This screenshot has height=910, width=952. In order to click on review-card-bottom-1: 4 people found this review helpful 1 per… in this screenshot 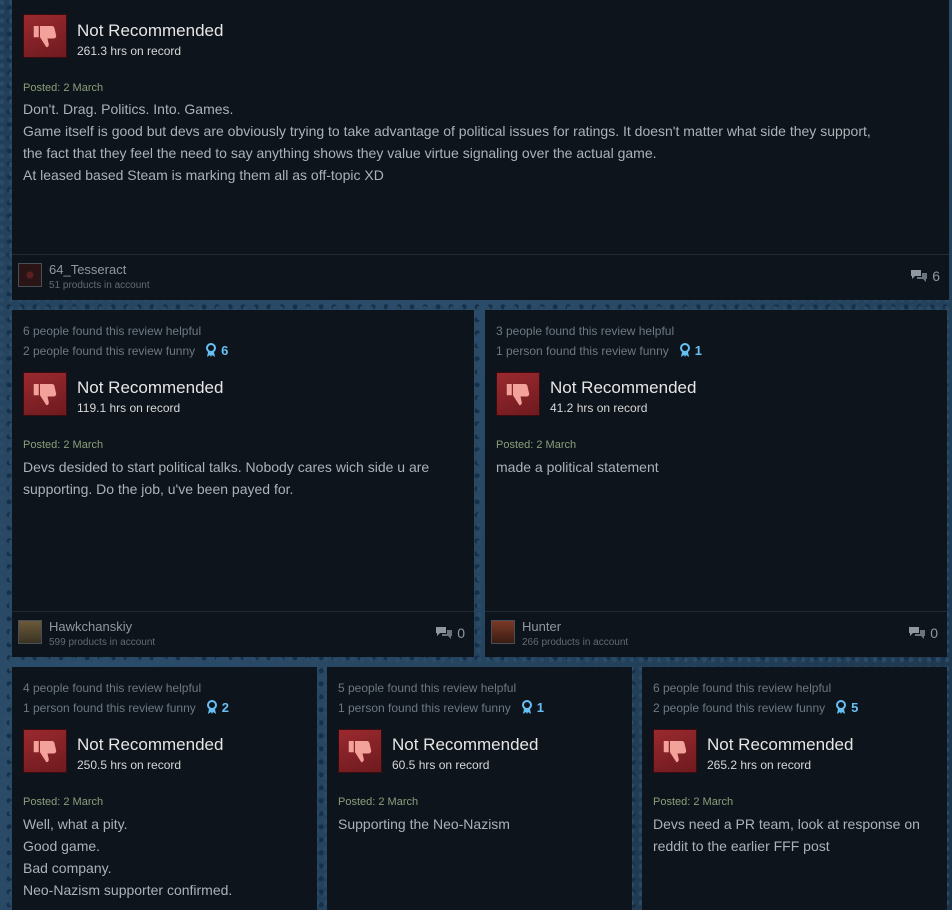, I will do `click(164, 788)`.